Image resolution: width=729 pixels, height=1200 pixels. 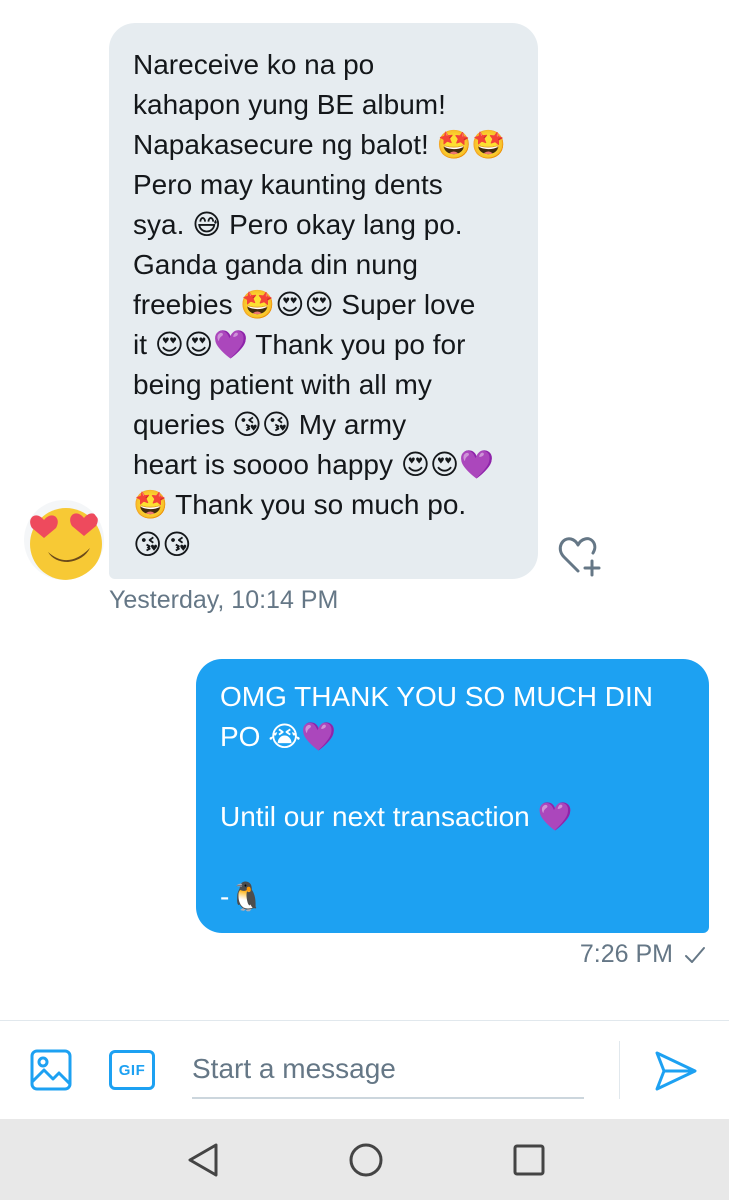 I want to click on sent-message-line: PO 😭💜, so click(x=278, y=736).